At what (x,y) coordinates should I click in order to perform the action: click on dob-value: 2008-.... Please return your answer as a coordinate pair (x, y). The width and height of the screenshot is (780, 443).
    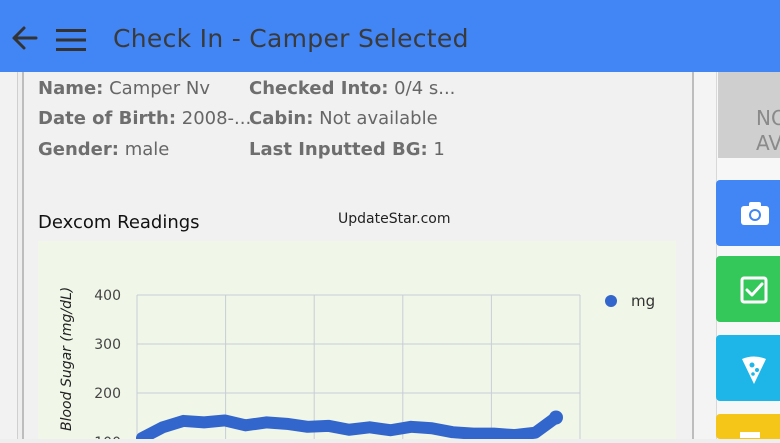
    Looking at the image, I should click on (216, 118).